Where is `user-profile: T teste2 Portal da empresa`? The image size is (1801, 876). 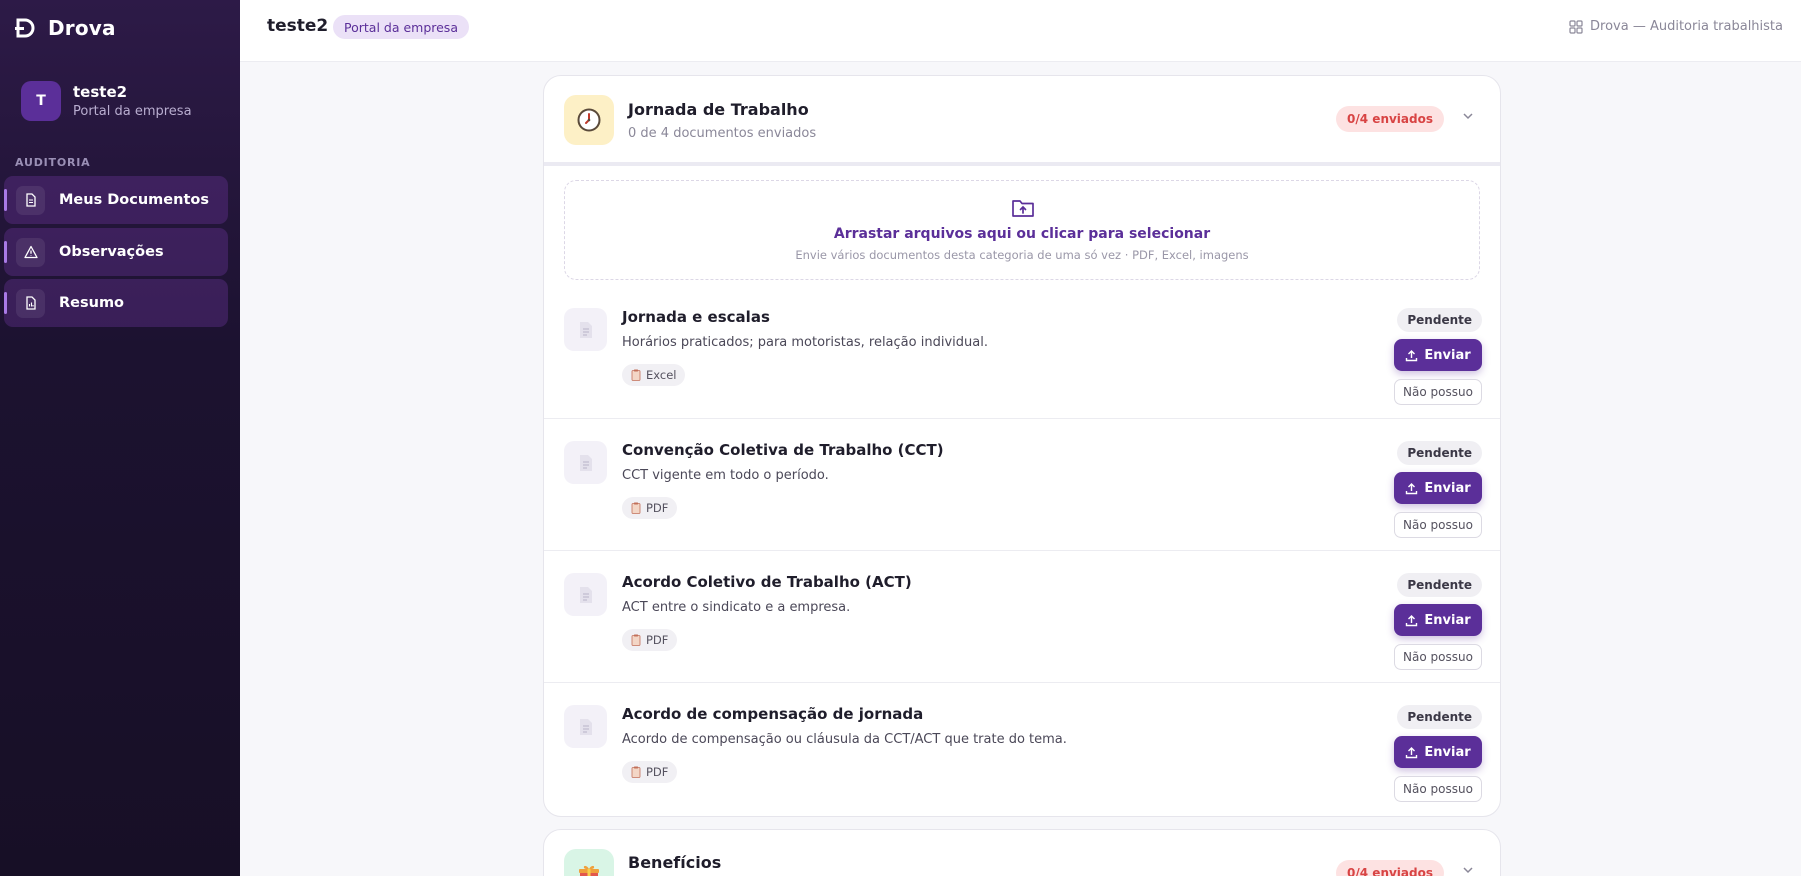
user-profile: T teste2 Portal da empresa is located at coordinates (106, 101).